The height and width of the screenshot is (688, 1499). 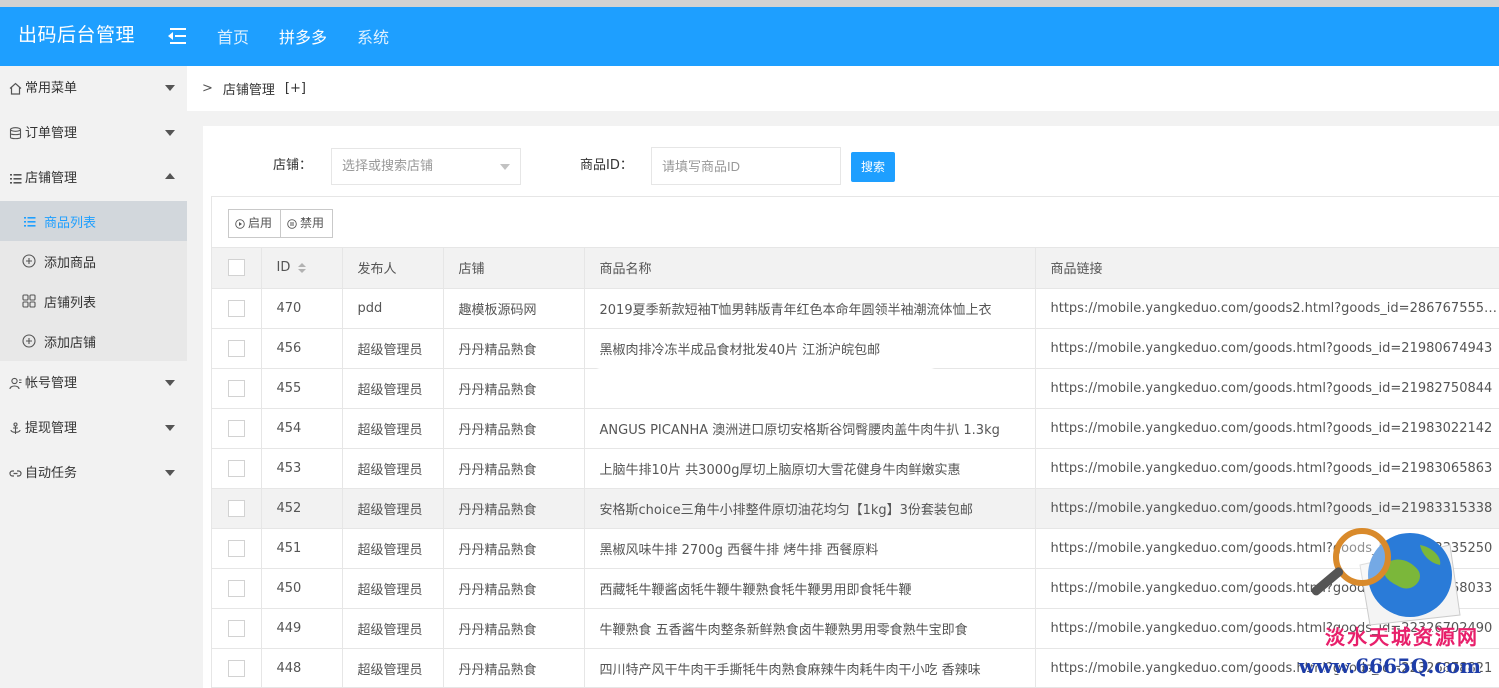 I want to click on sidebar-item-label: 自动任务, so click(x=51, y=473).